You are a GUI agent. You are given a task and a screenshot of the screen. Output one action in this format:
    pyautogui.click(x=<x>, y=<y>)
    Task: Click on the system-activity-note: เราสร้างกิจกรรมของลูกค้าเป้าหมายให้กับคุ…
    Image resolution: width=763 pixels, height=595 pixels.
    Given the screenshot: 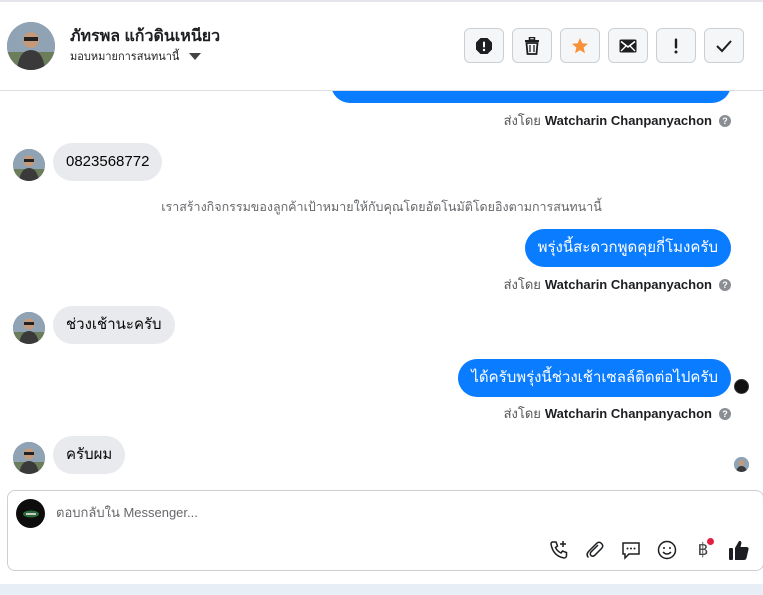 What is the action you would take?
    pyautogui.click(x=381, y=207)
    